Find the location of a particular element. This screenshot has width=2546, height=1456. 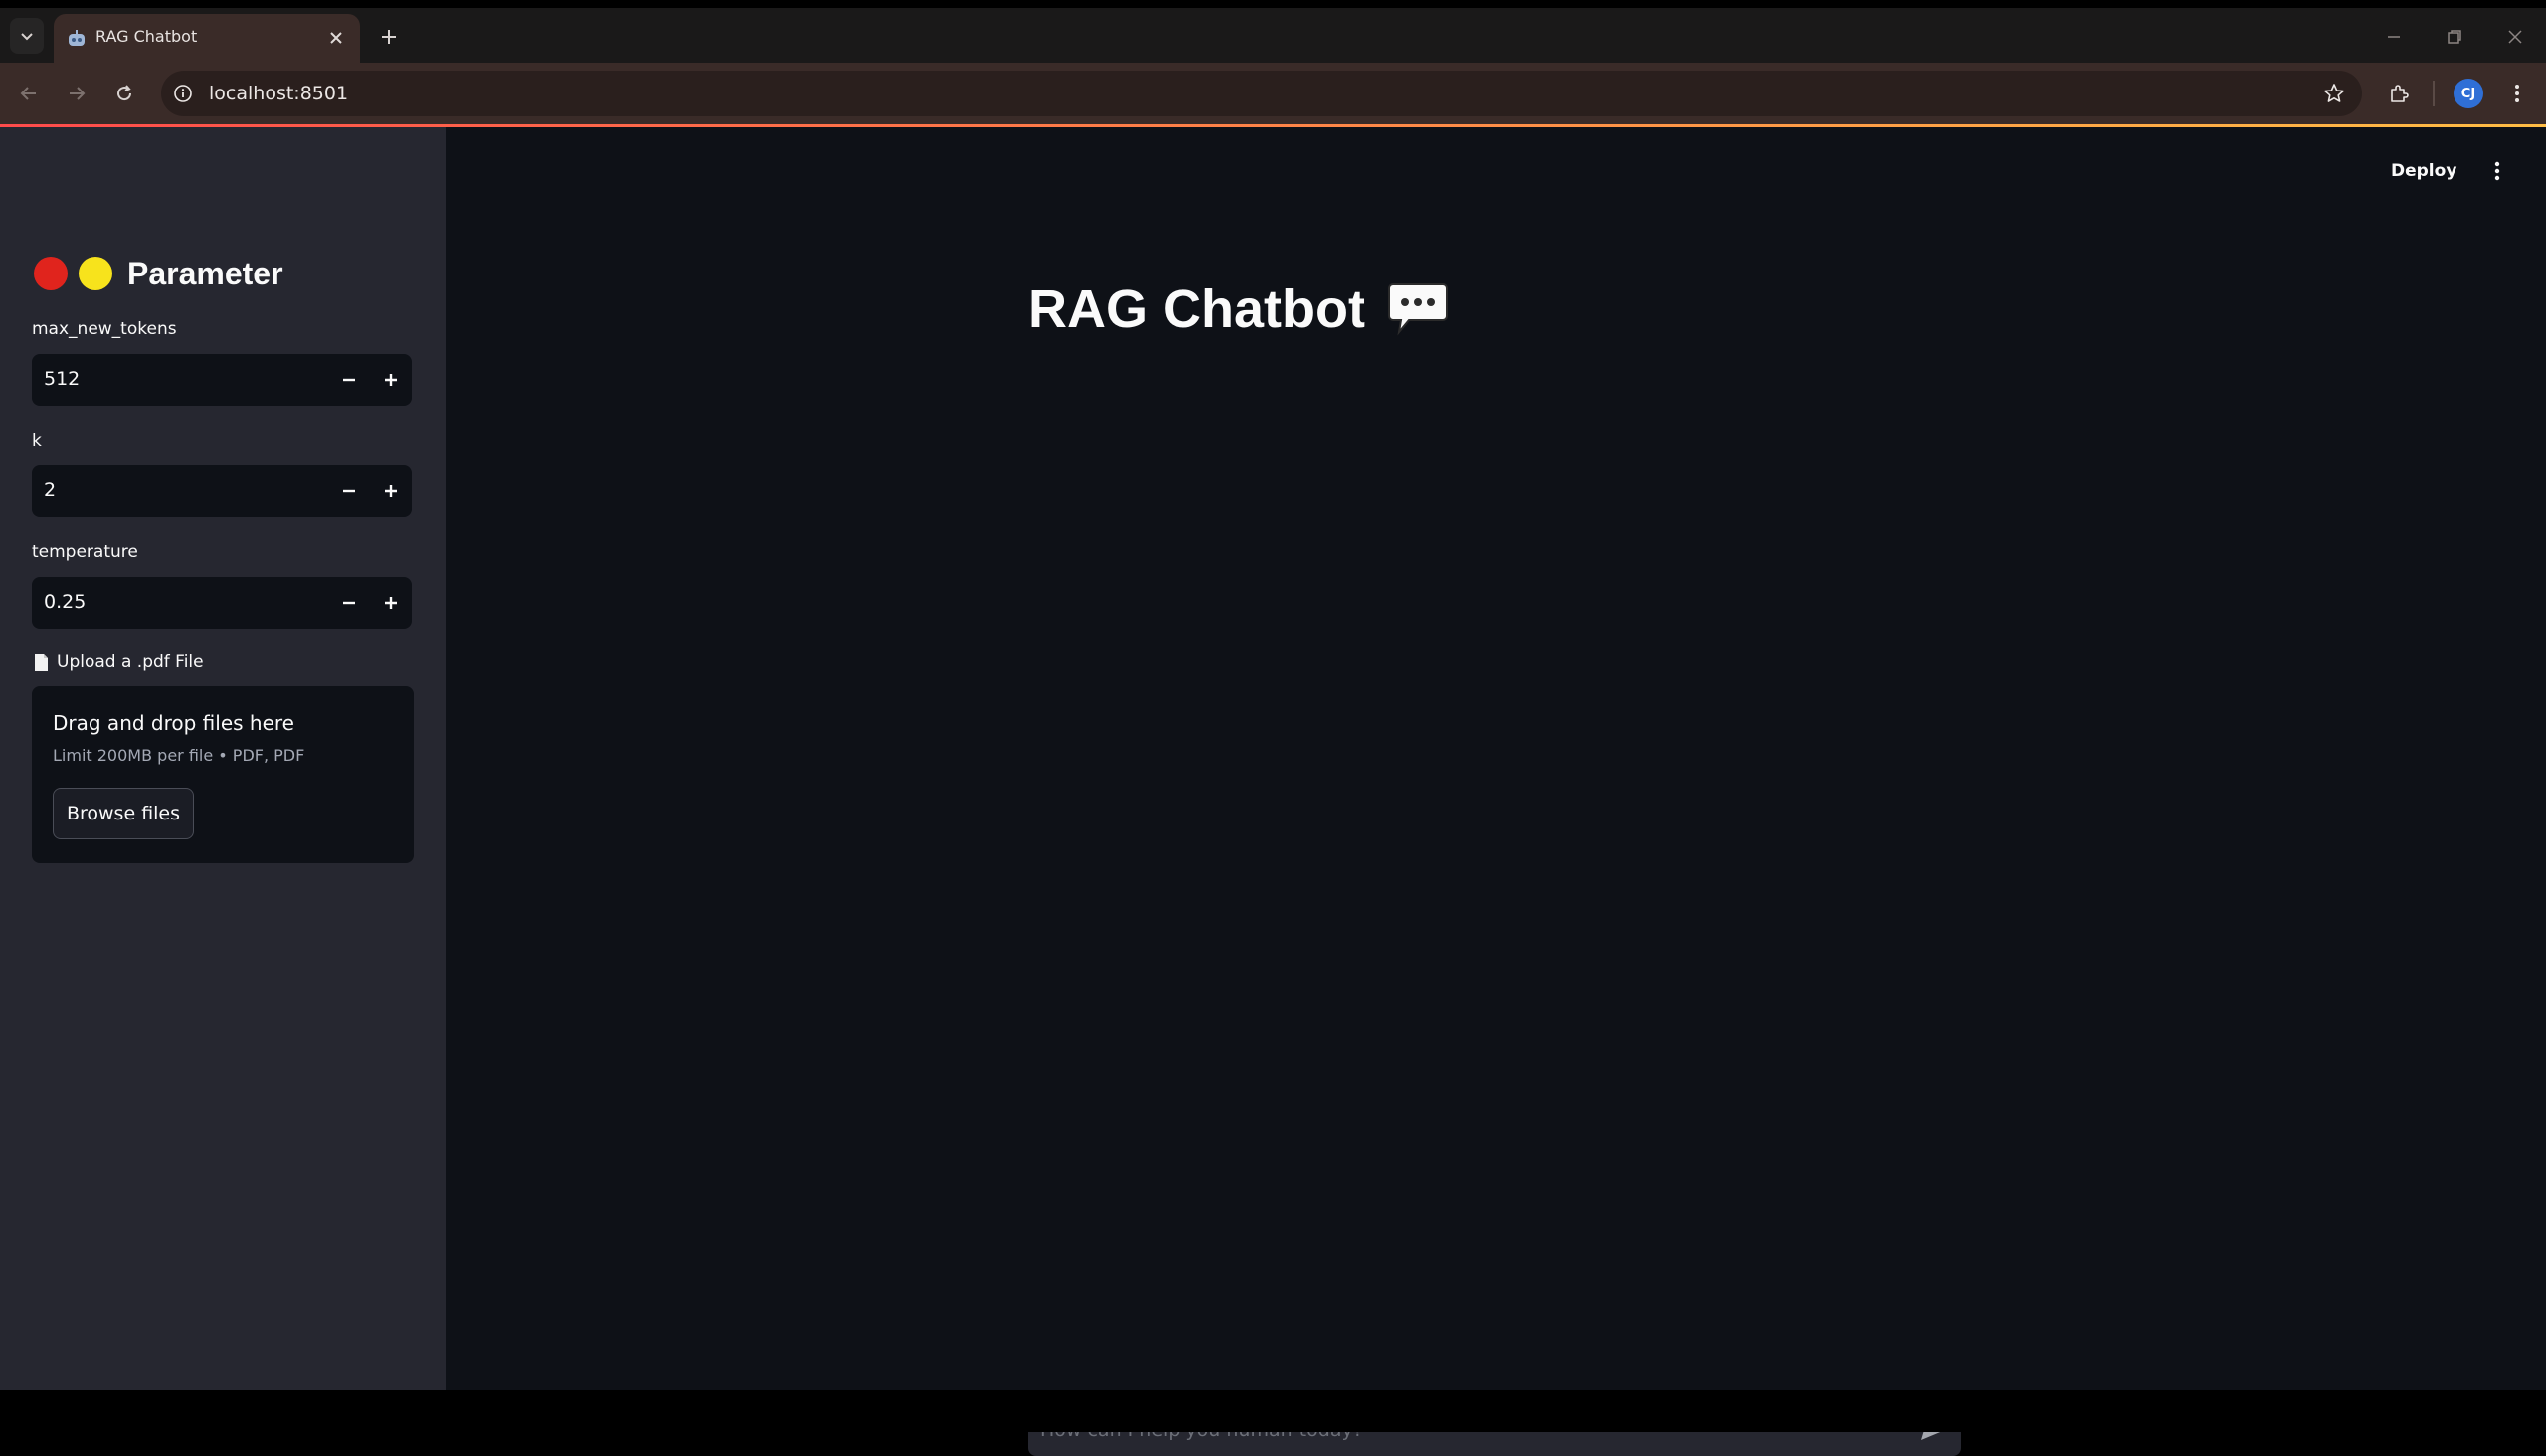

tab-search-button is located at coordinates (27, 36).